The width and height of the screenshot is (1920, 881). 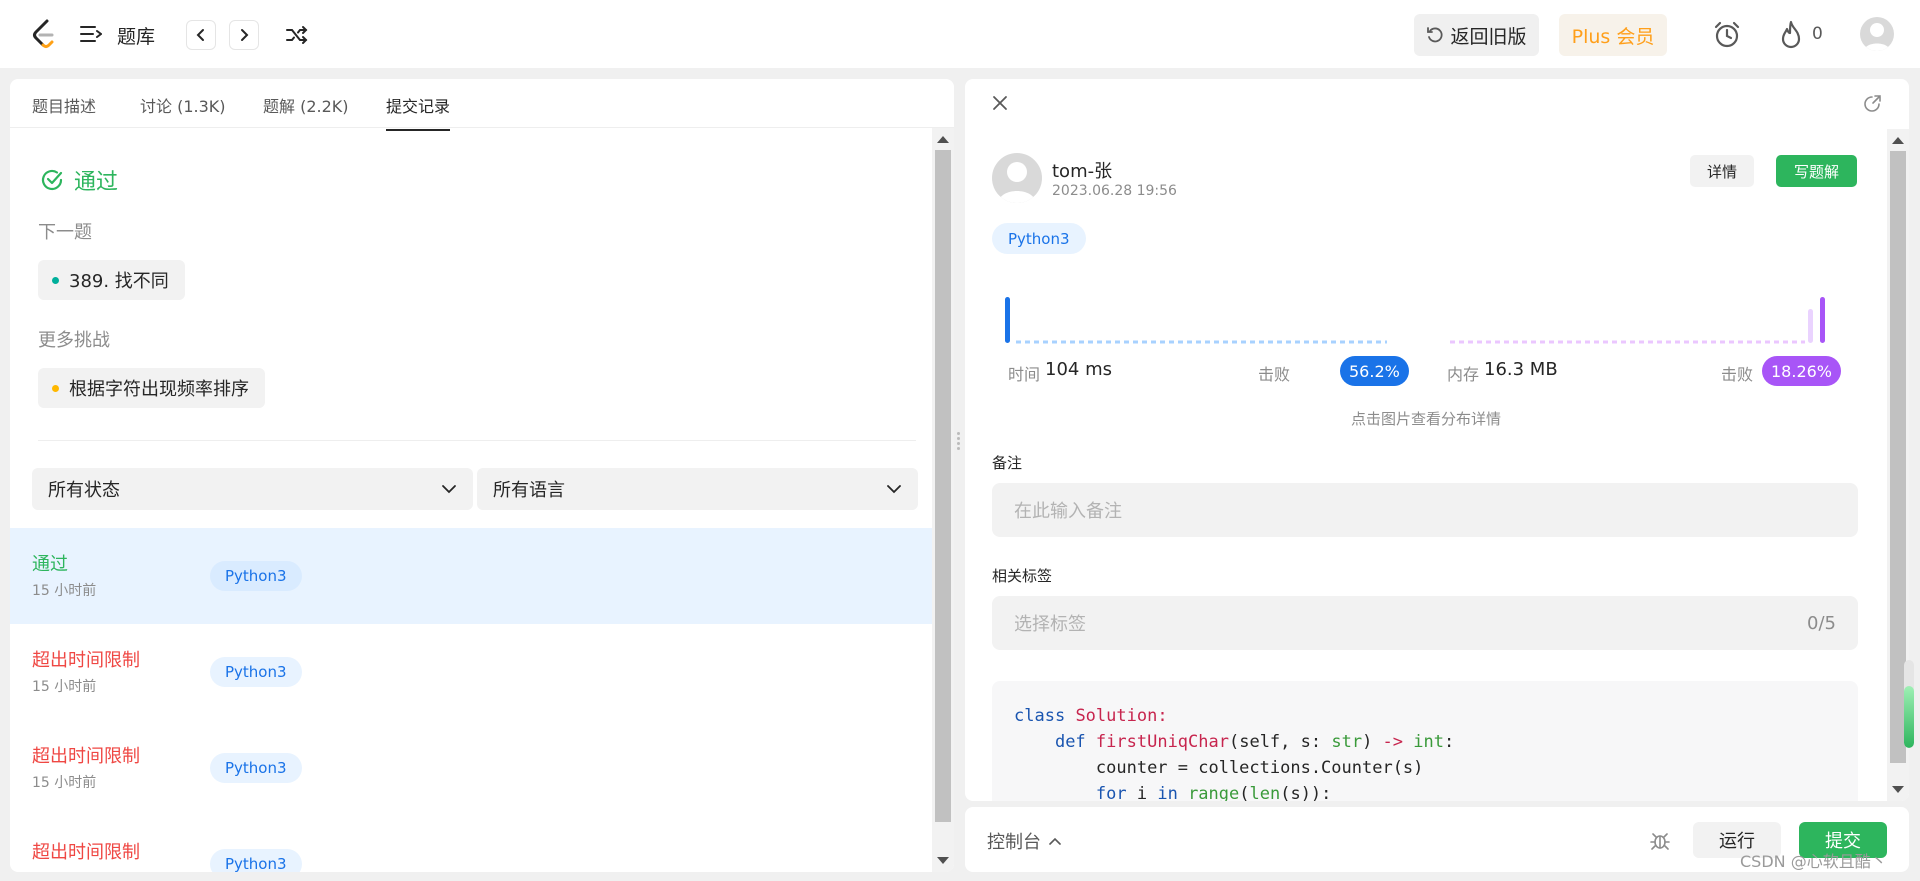 What do you see at coordinates (74, 340) in the screenshot?
I see `more-challenges-label: 更多挑战` at bounding box center [74, 340].